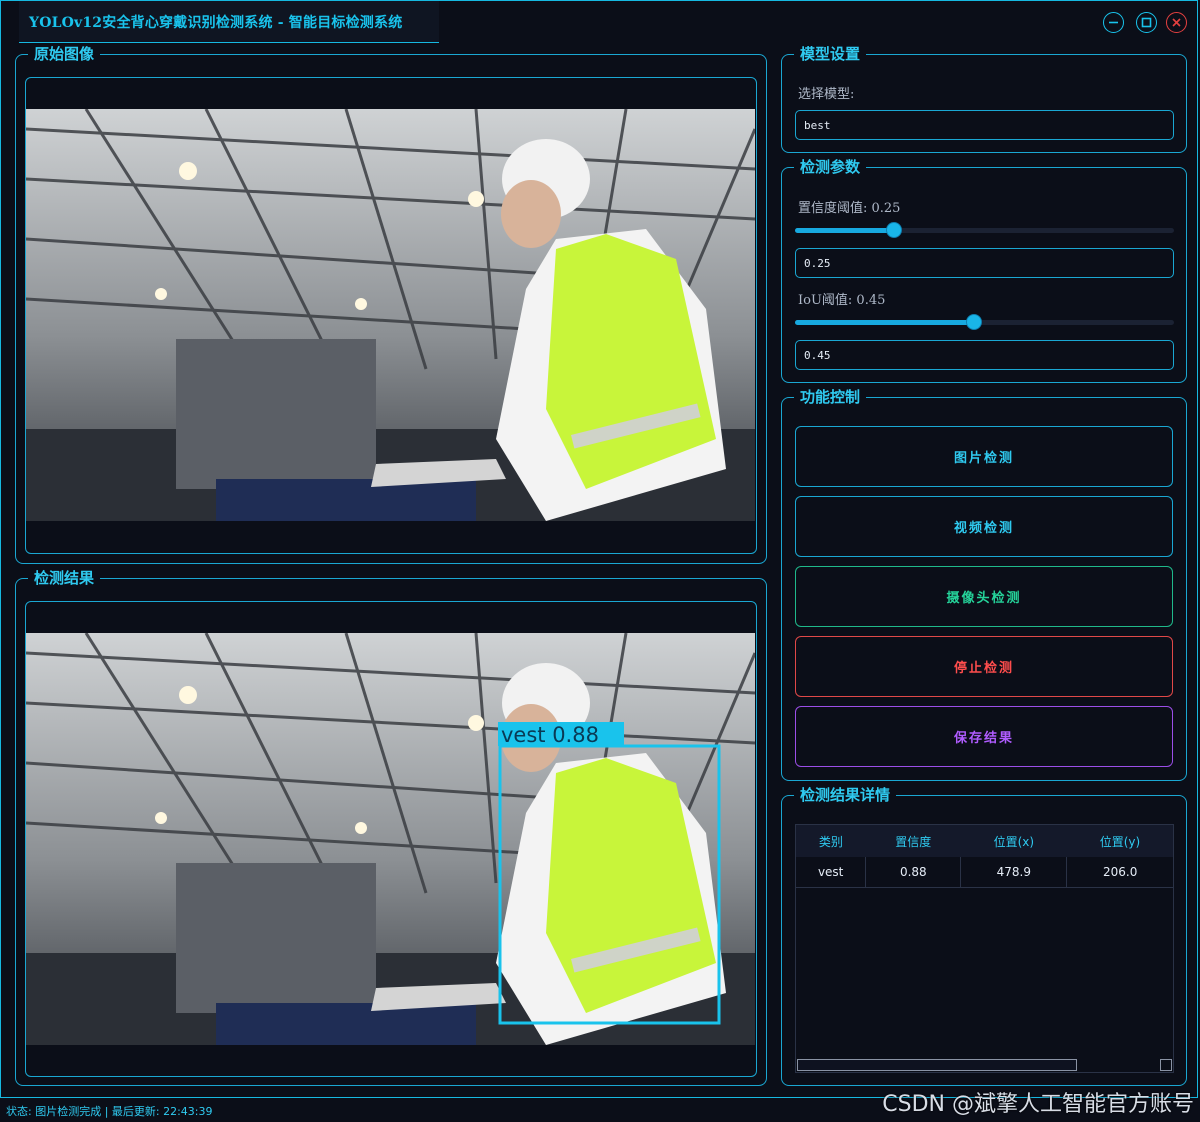 This screenshot has height=1122, width=1200. I want to click on iou-slider-fill, so click(884, 322).